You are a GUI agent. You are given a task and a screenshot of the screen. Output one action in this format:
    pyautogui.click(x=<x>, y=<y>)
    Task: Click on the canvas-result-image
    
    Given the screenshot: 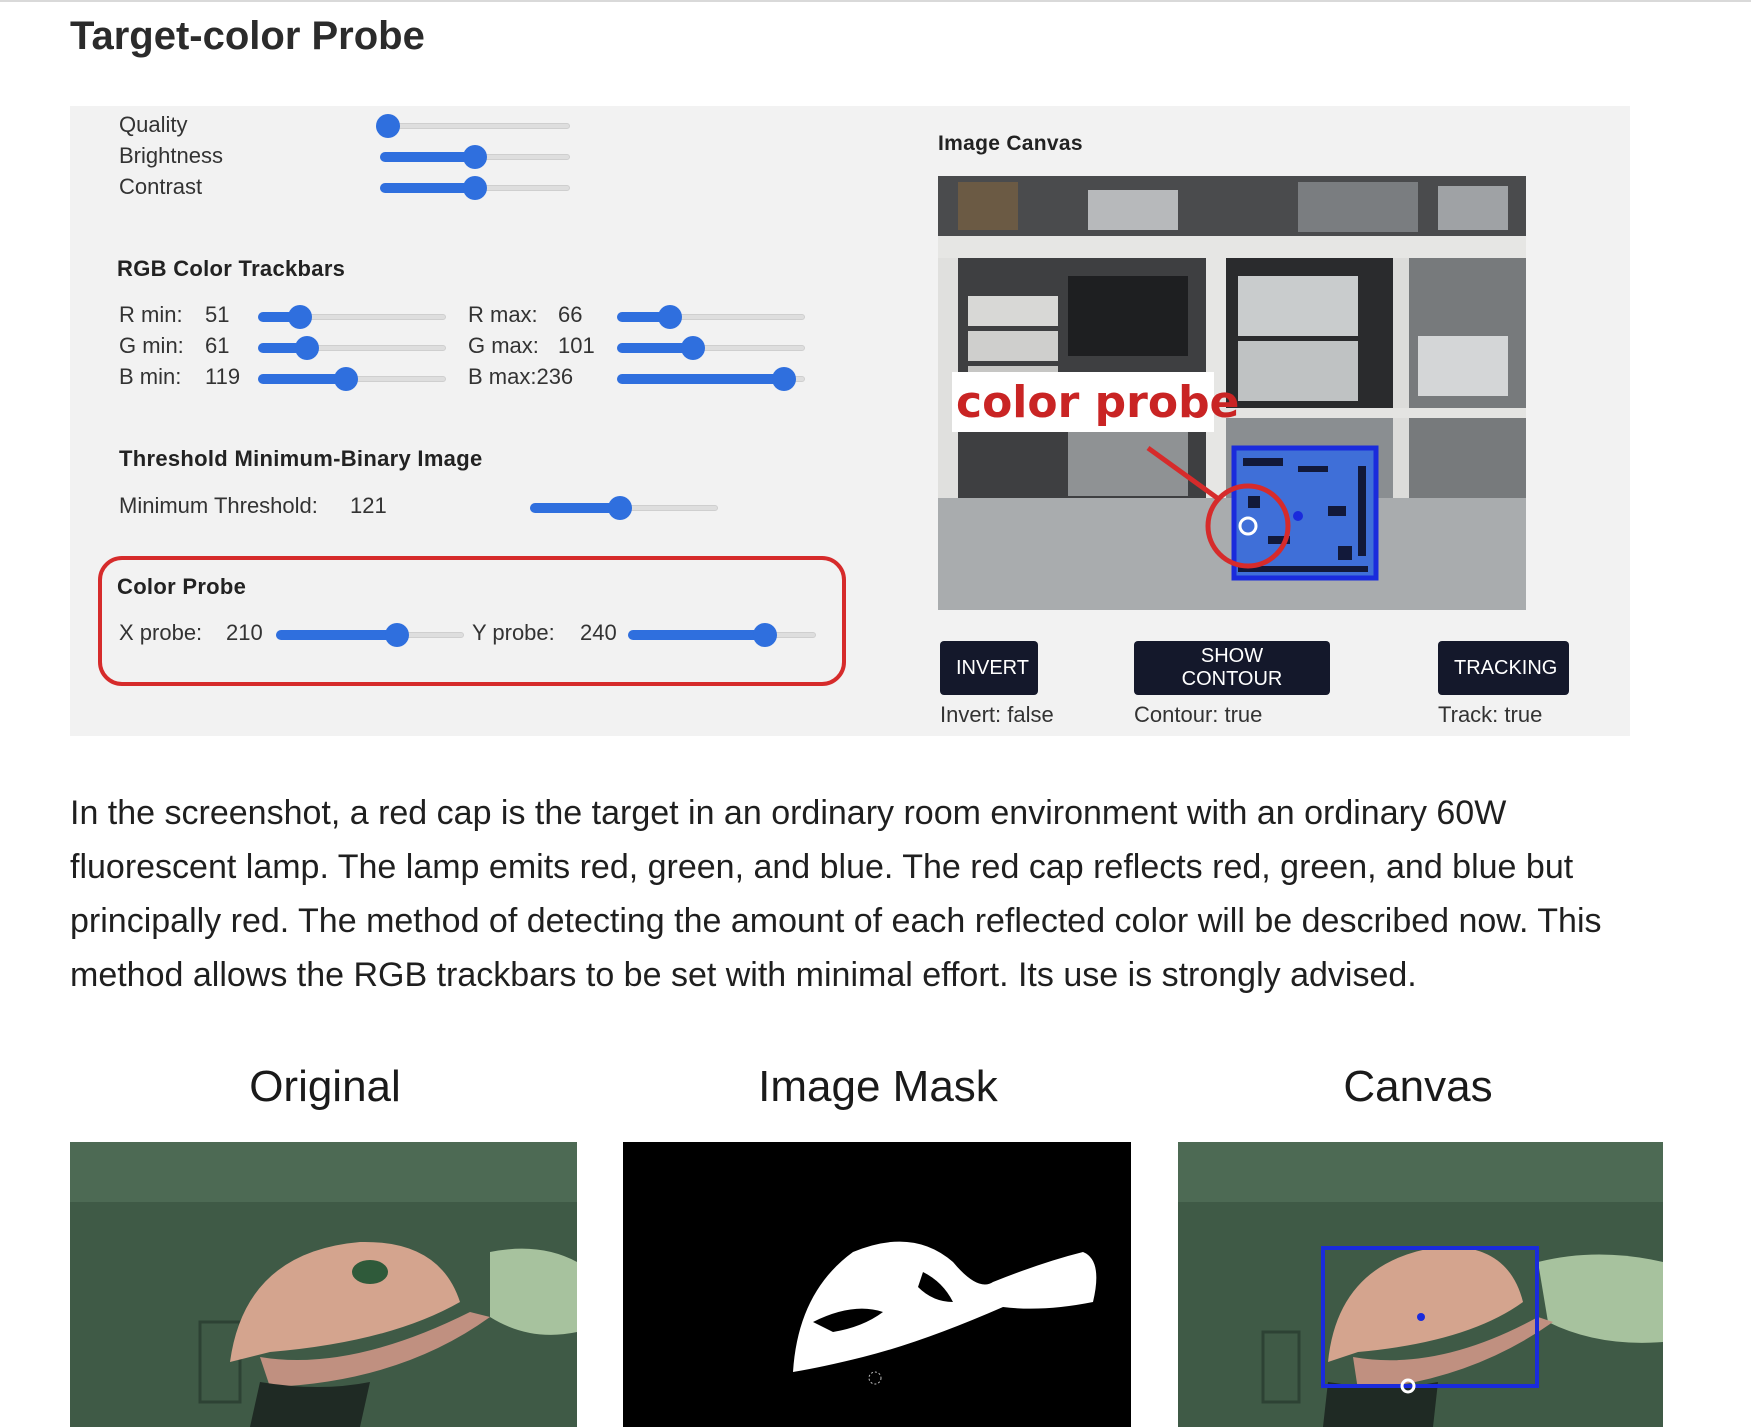 What is the action you would take?
    pyautogui.click(x=1420, y=1284)
    